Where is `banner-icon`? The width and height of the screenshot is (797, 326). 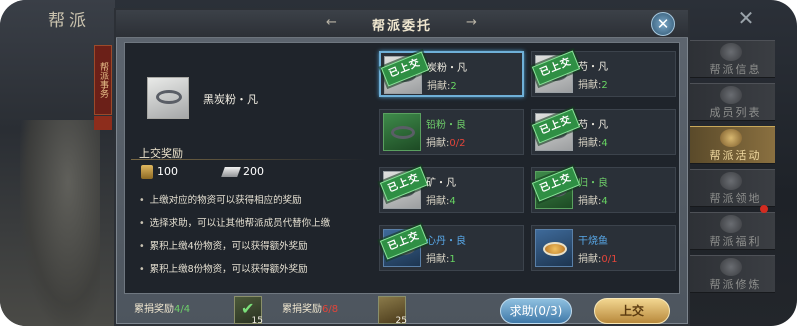
banner-icon is located at coordinates (731, 52).